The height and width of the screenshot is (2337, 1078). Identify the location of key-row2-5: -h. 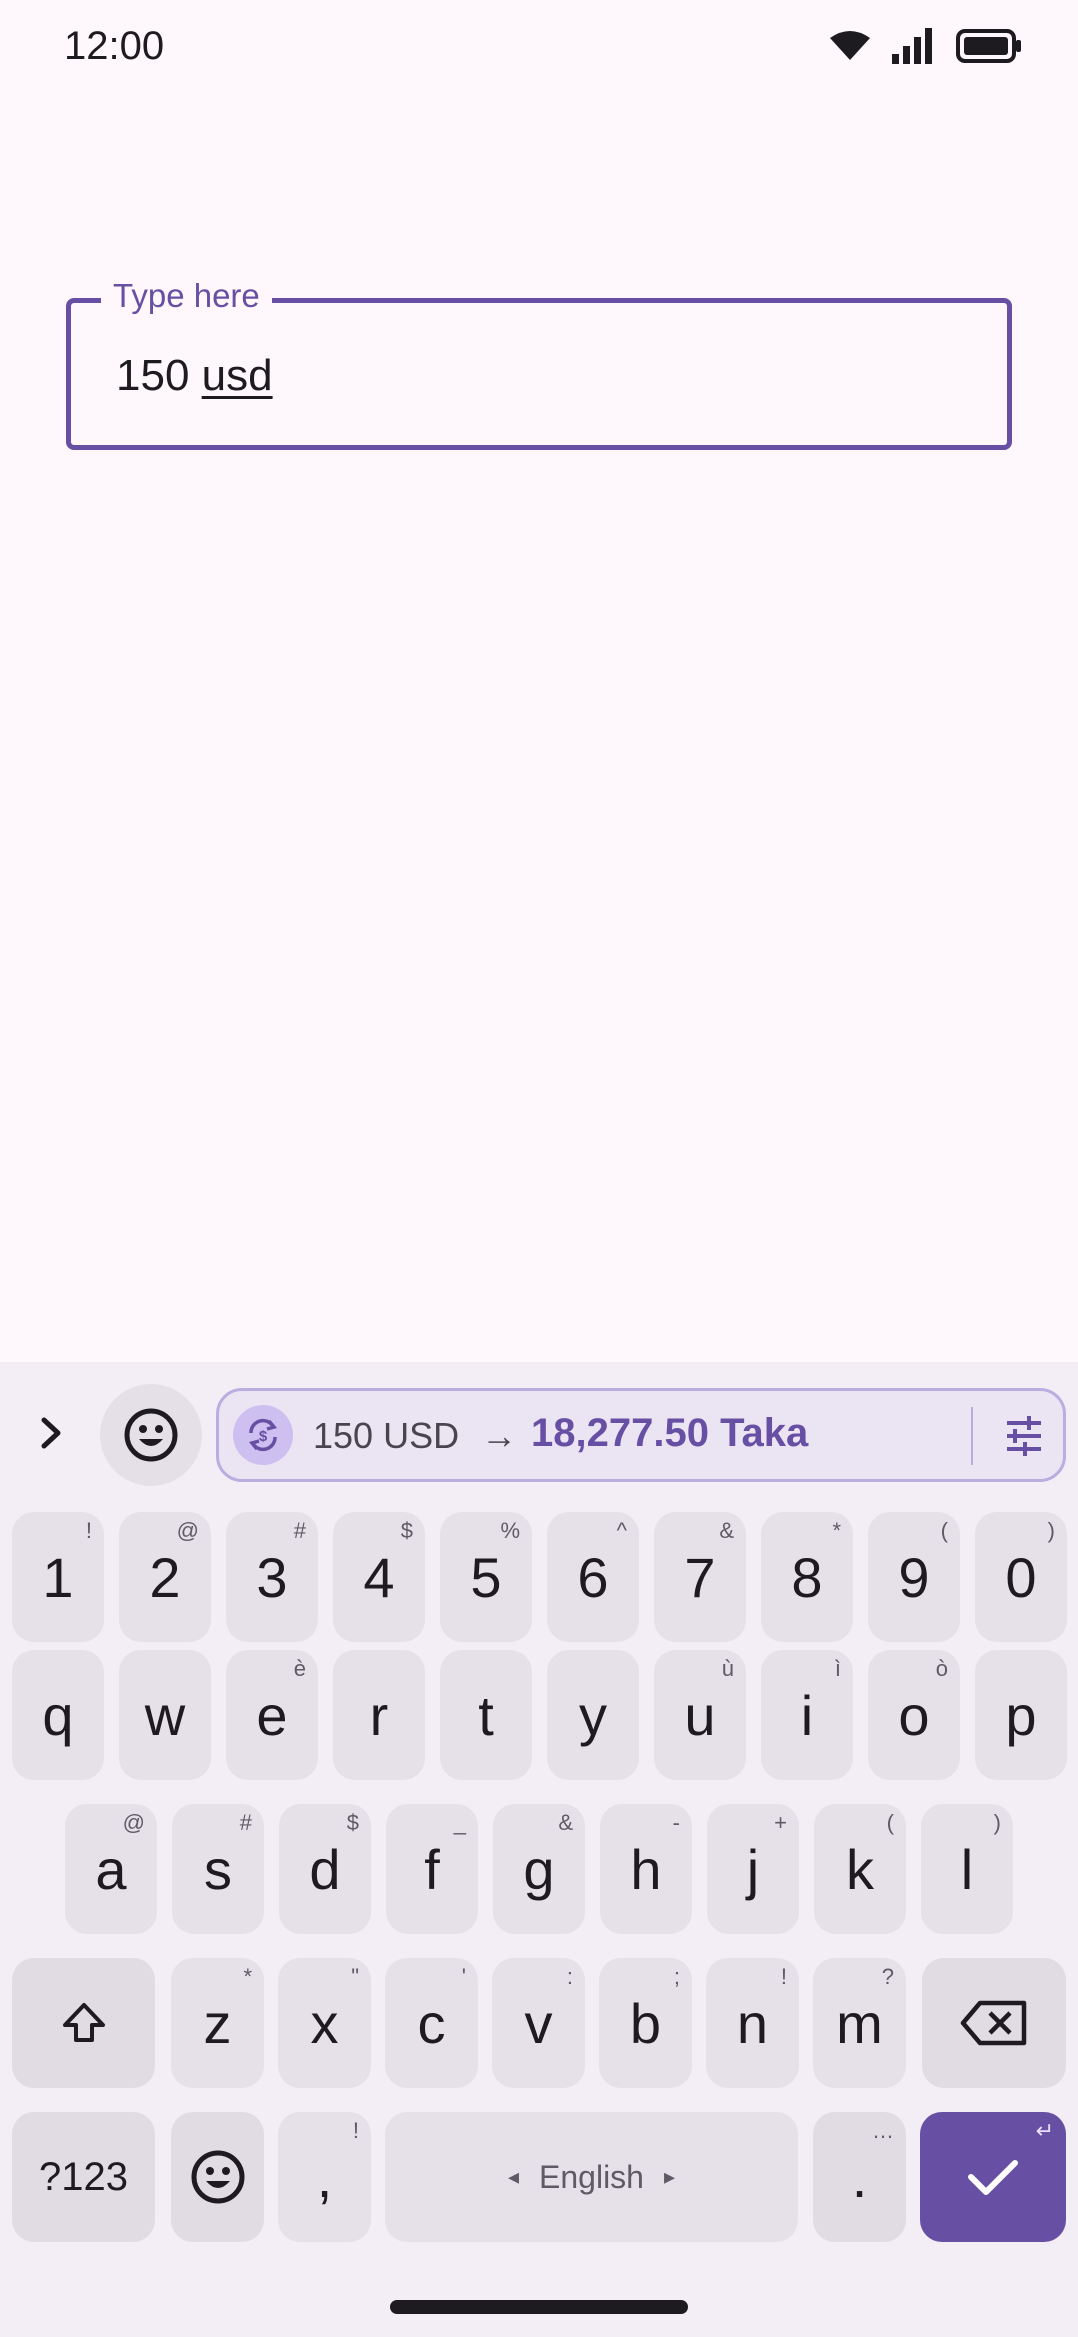
(646, 1869).